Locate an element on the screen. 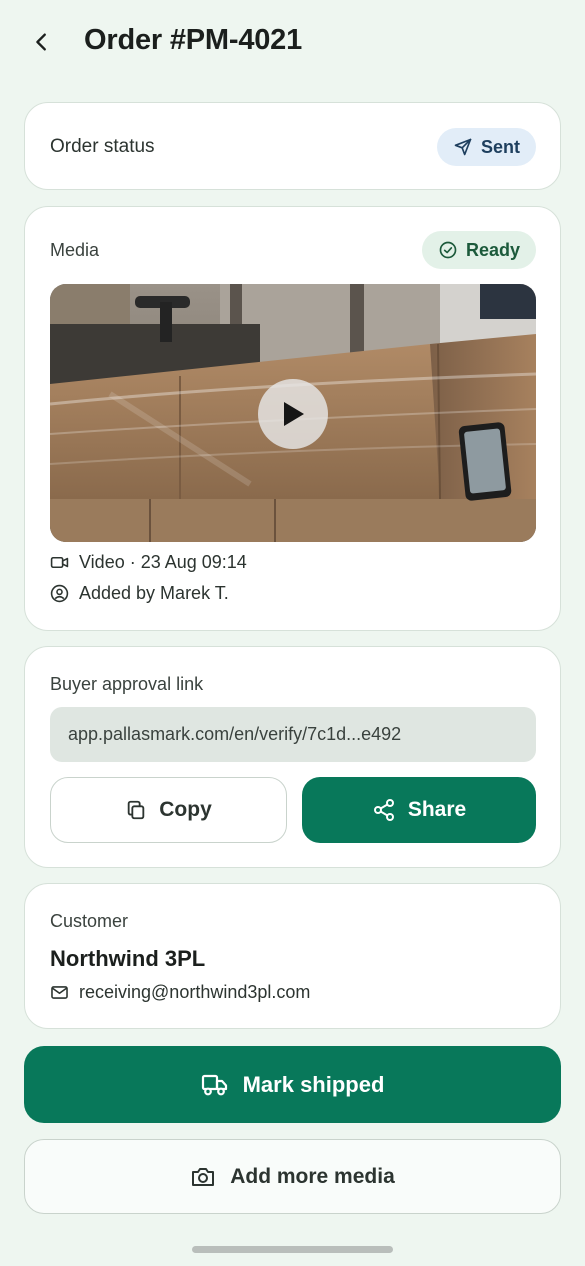  camera-icon is located at coordinates (203, 1176).